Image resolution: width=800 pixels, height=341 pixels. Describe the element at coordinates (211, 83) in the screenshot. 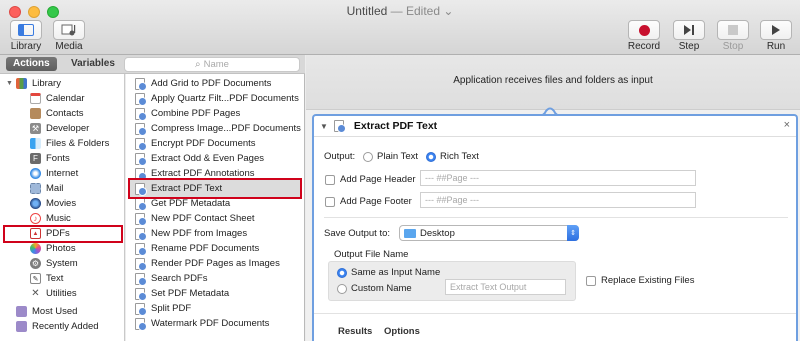

I see `list-item-label: Add Grid to PDF Documents` at that location.